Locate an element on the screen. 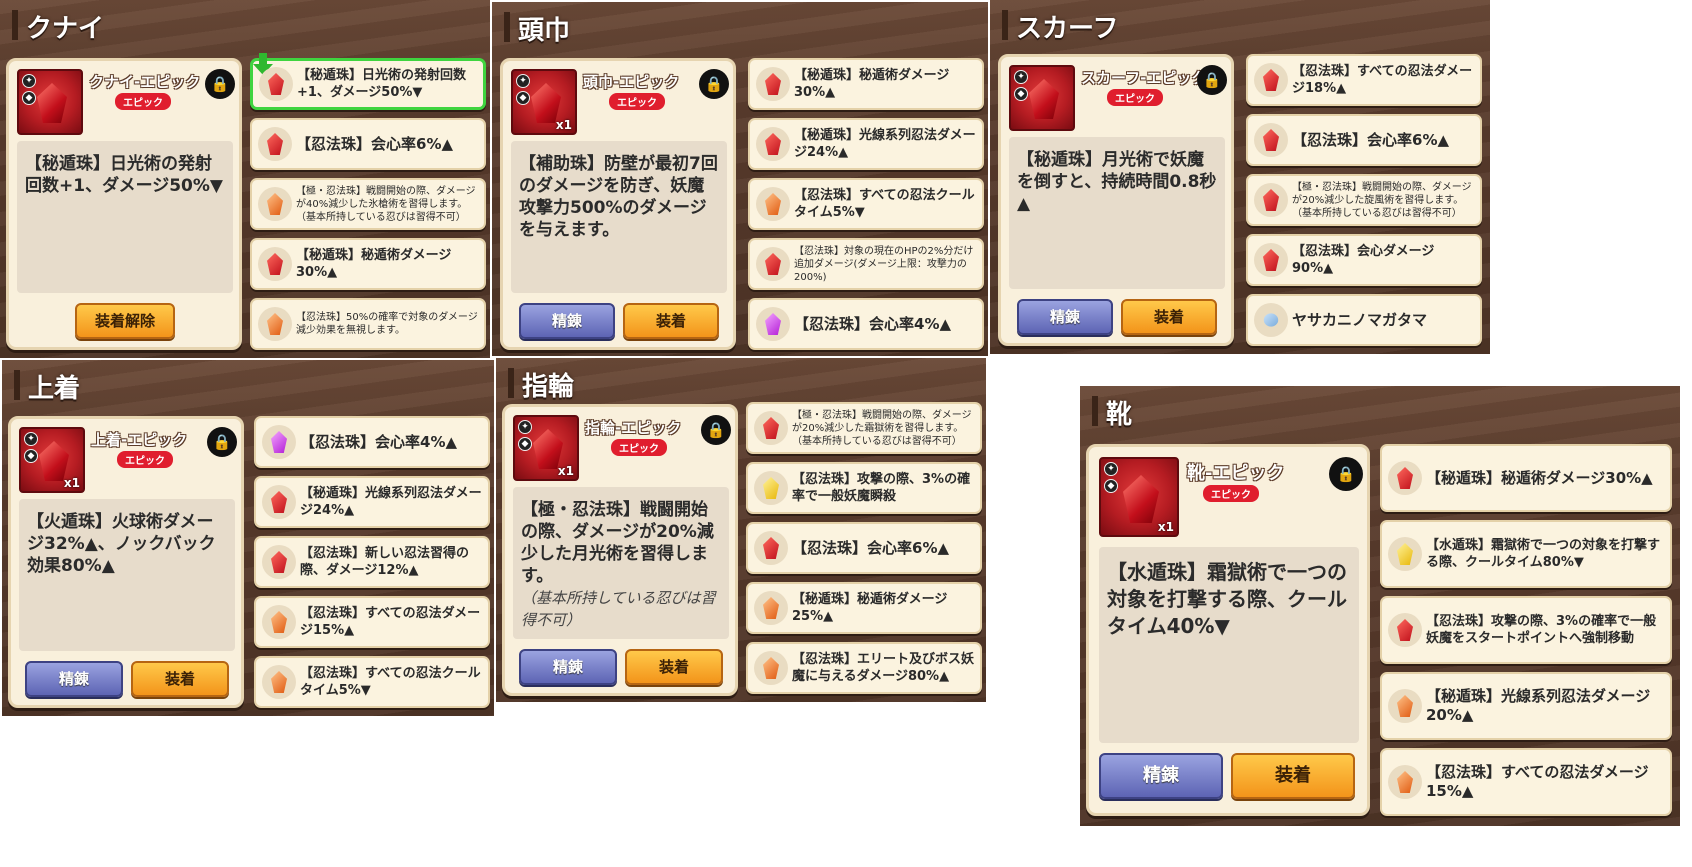  item-gem-icon: ✦ ◆ x1 is located at coordinates (1139, 497).